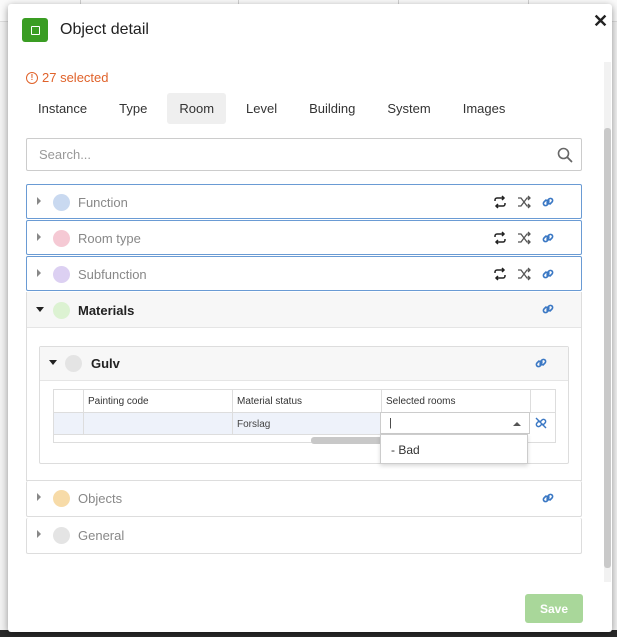 The width and height of the screenshot is (617, 637). Describe the element at coordinates (304, 310) in the screenshot. I see `group-materials-header: Materials` at that location.